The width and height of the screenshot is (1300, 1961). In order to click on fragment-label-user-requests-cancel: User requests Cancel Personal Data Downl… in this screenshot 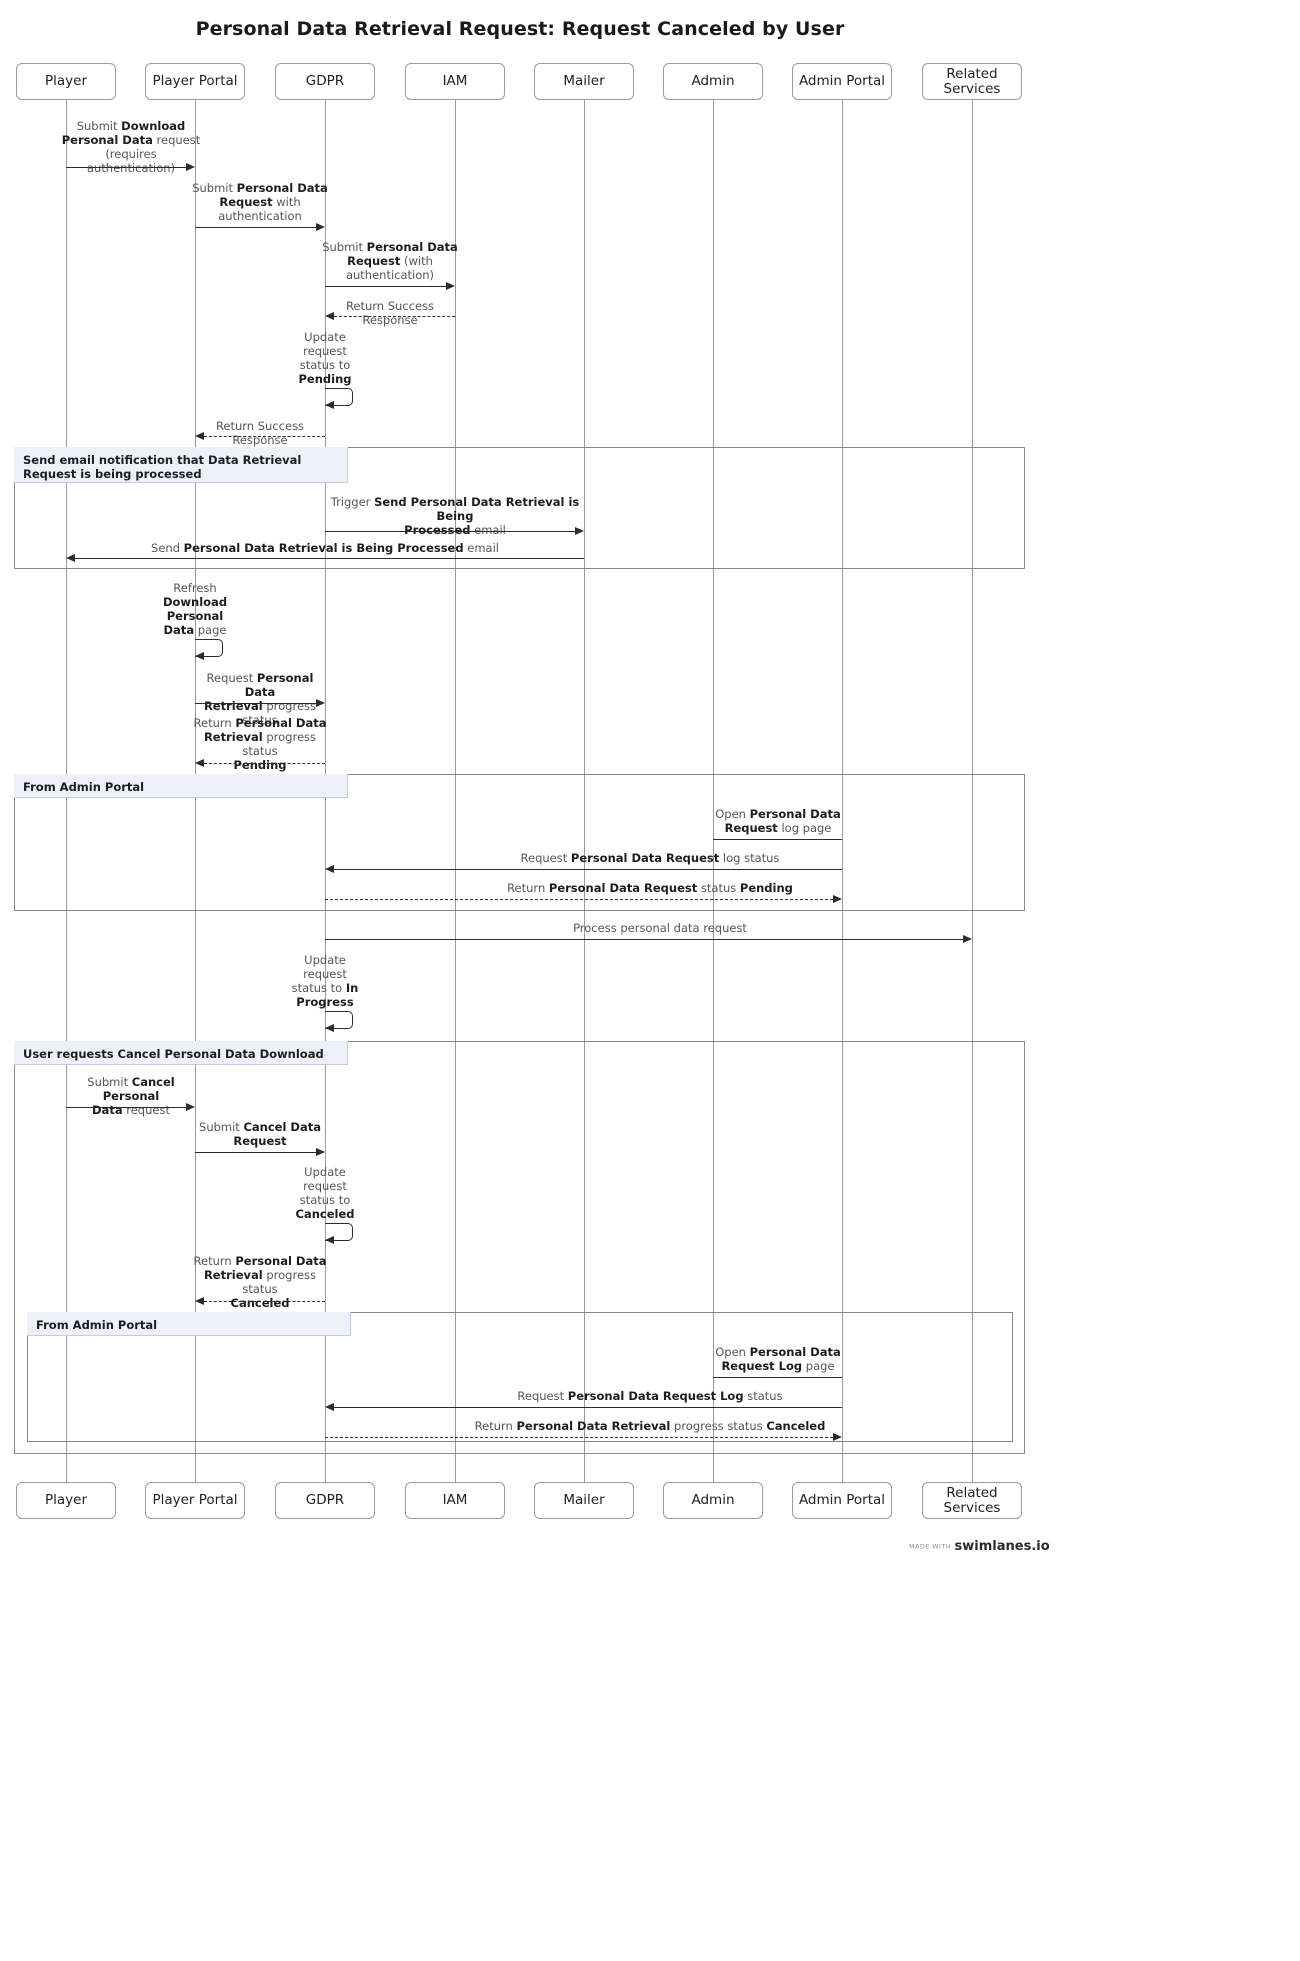, I will do `click(181, 1053)`.